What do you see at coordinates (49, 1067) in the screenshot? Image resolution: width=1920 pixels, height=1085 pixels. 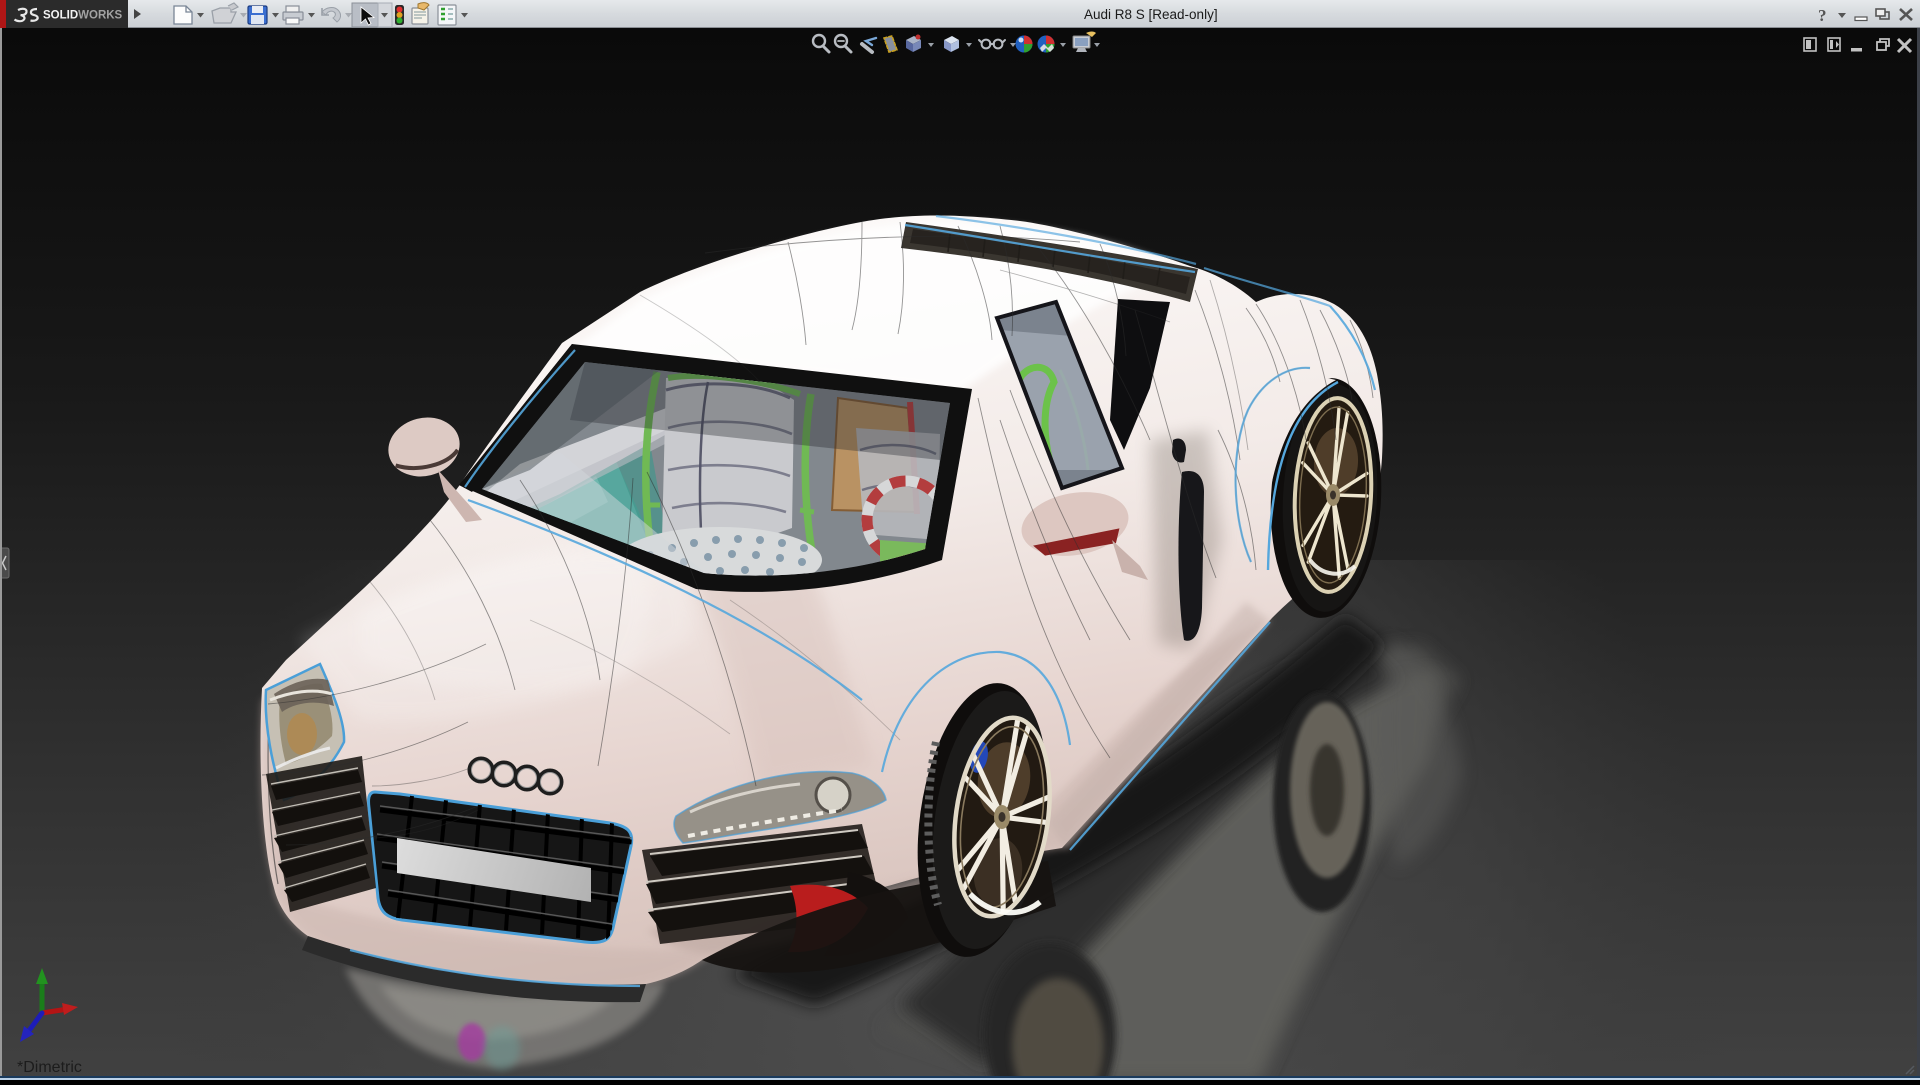 I see `svg-text: *Dimetric` at bounding box center [49, 1067].